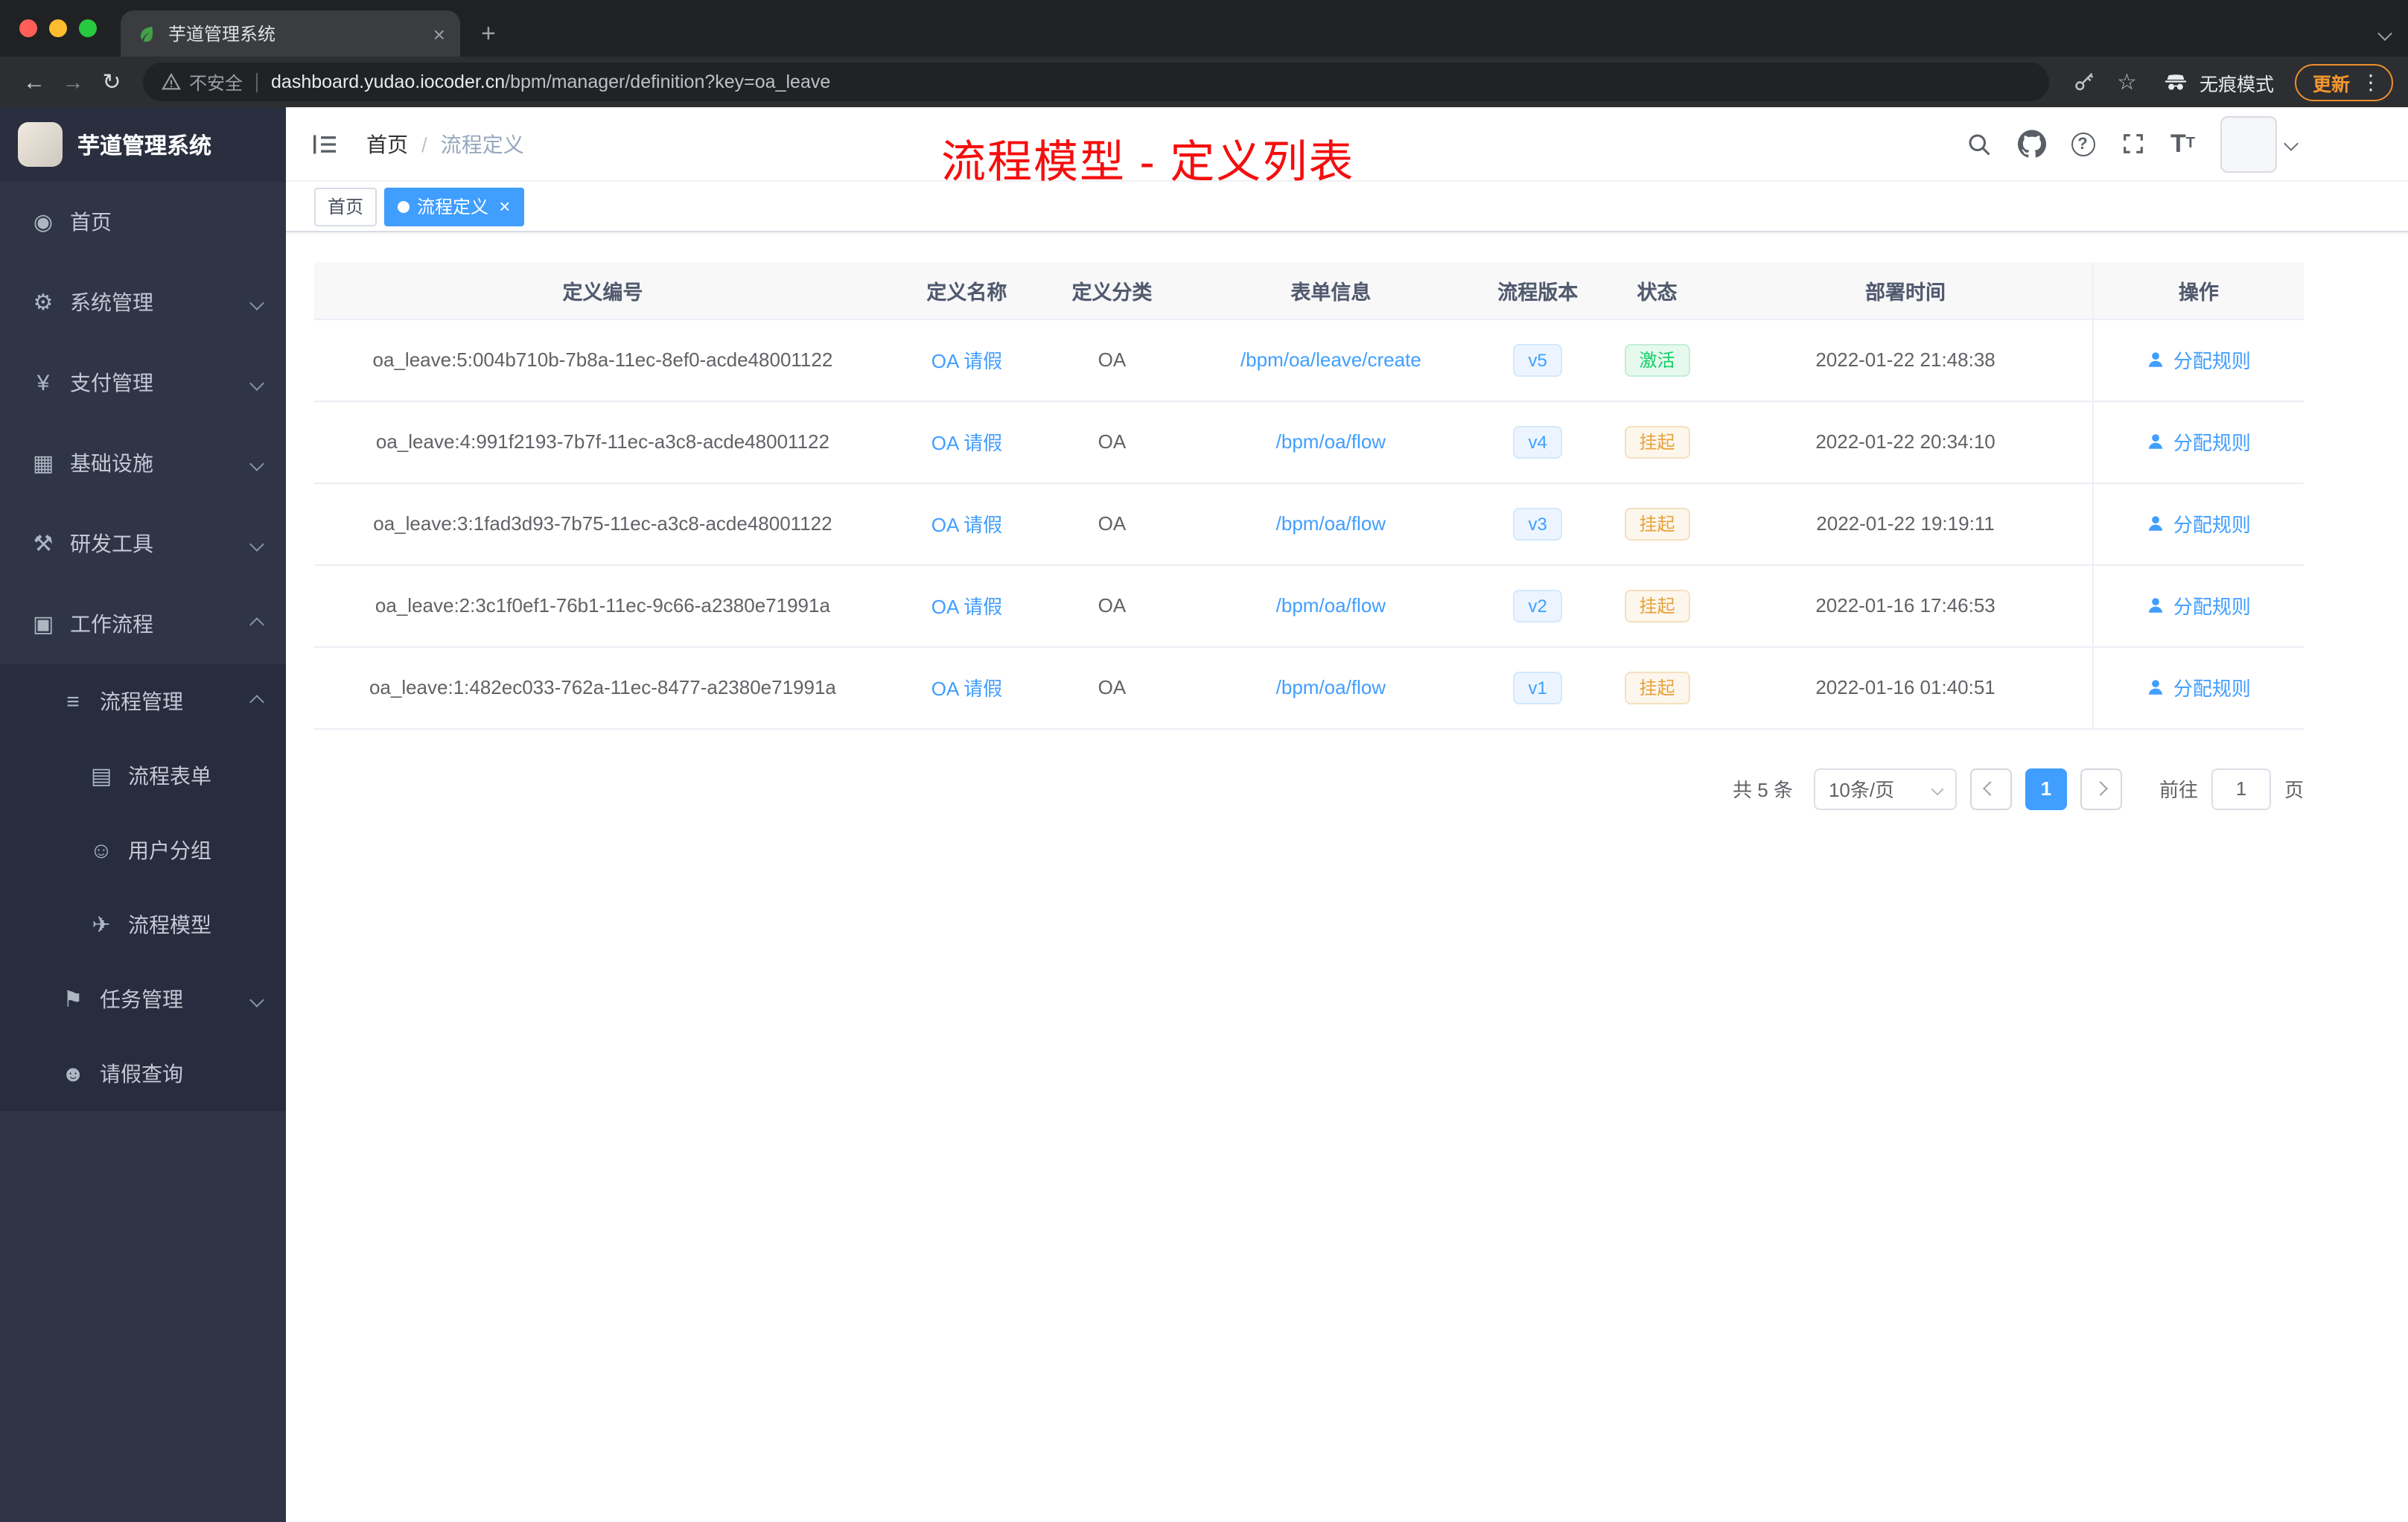 The image size is (2408, 1522). What do you see at coordinates (34, 82) in the screenshot?
I see `back-button: ←` at bounding box center [34, 82].